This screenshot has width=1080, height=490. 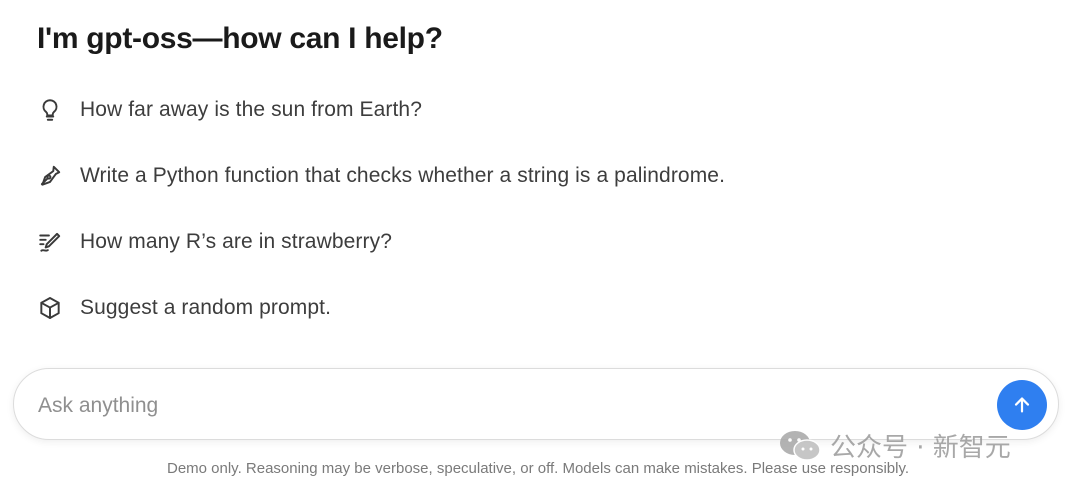 I want to click on watermark-text: 公众号 · 新智元, so click(x=920, y=448).